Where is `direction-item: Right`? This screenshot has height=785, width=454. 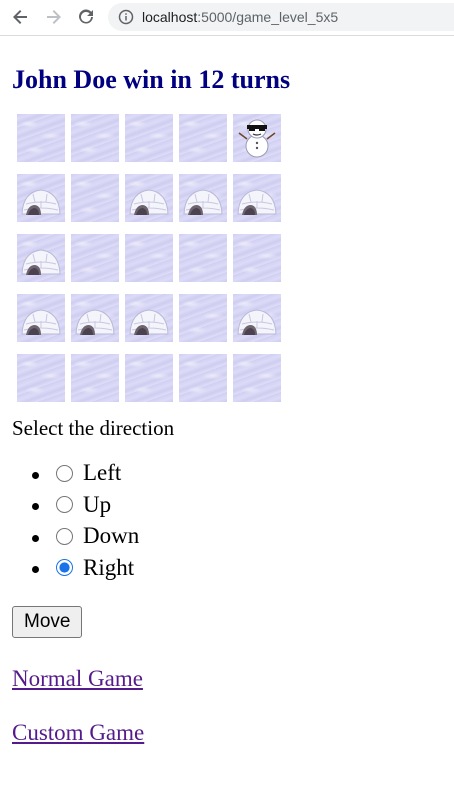 direction-item: Right is located at coordinates (247, 569).